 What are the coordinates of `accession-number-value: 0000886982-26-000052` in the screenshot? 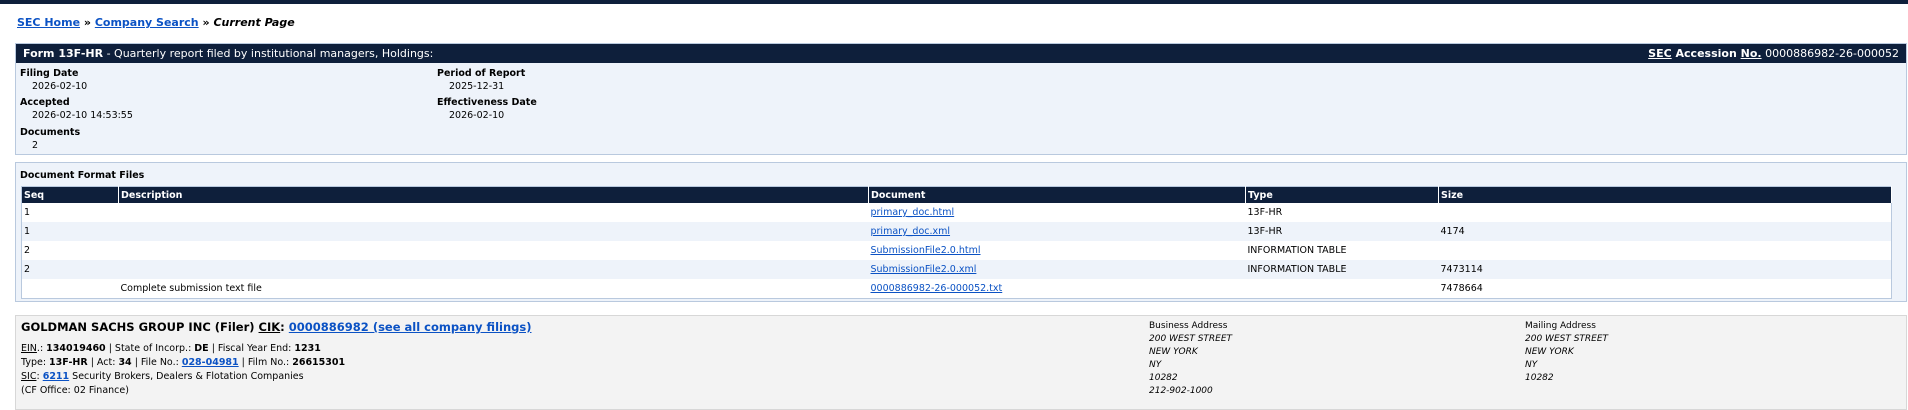 It's located at (1832, 53).